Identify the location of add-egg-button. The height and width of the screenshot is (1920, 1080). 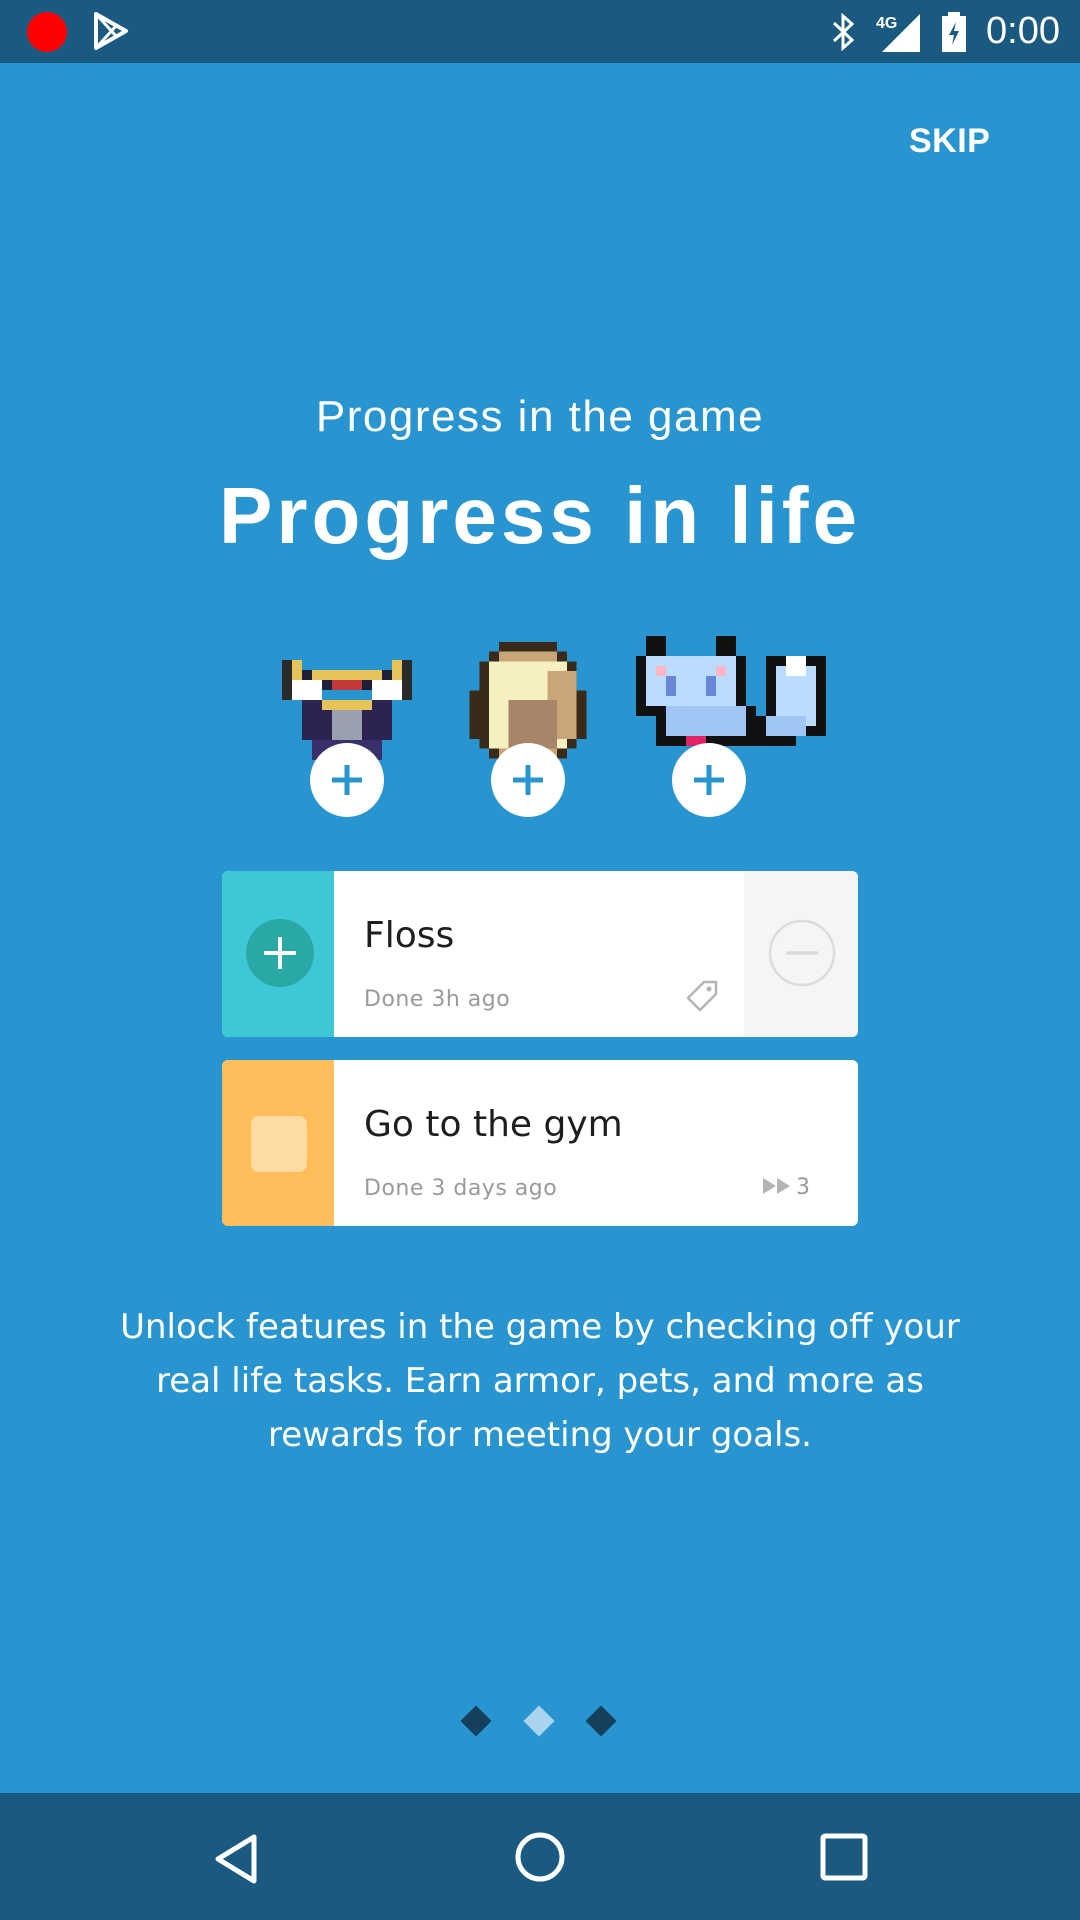
(528, 780).